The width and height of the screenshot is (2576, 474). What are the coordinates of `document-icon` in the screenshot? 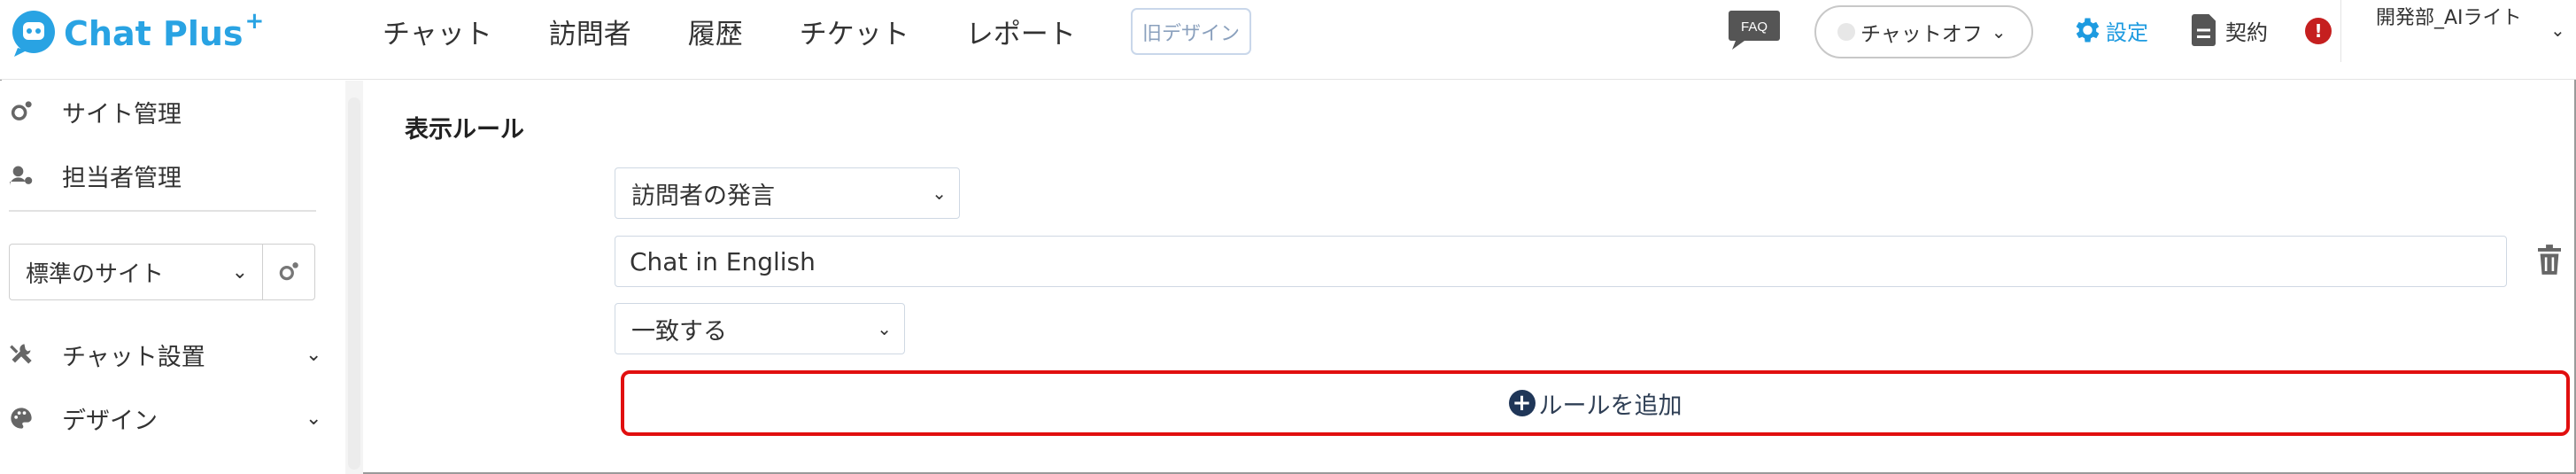 It's located at (2204, 30).